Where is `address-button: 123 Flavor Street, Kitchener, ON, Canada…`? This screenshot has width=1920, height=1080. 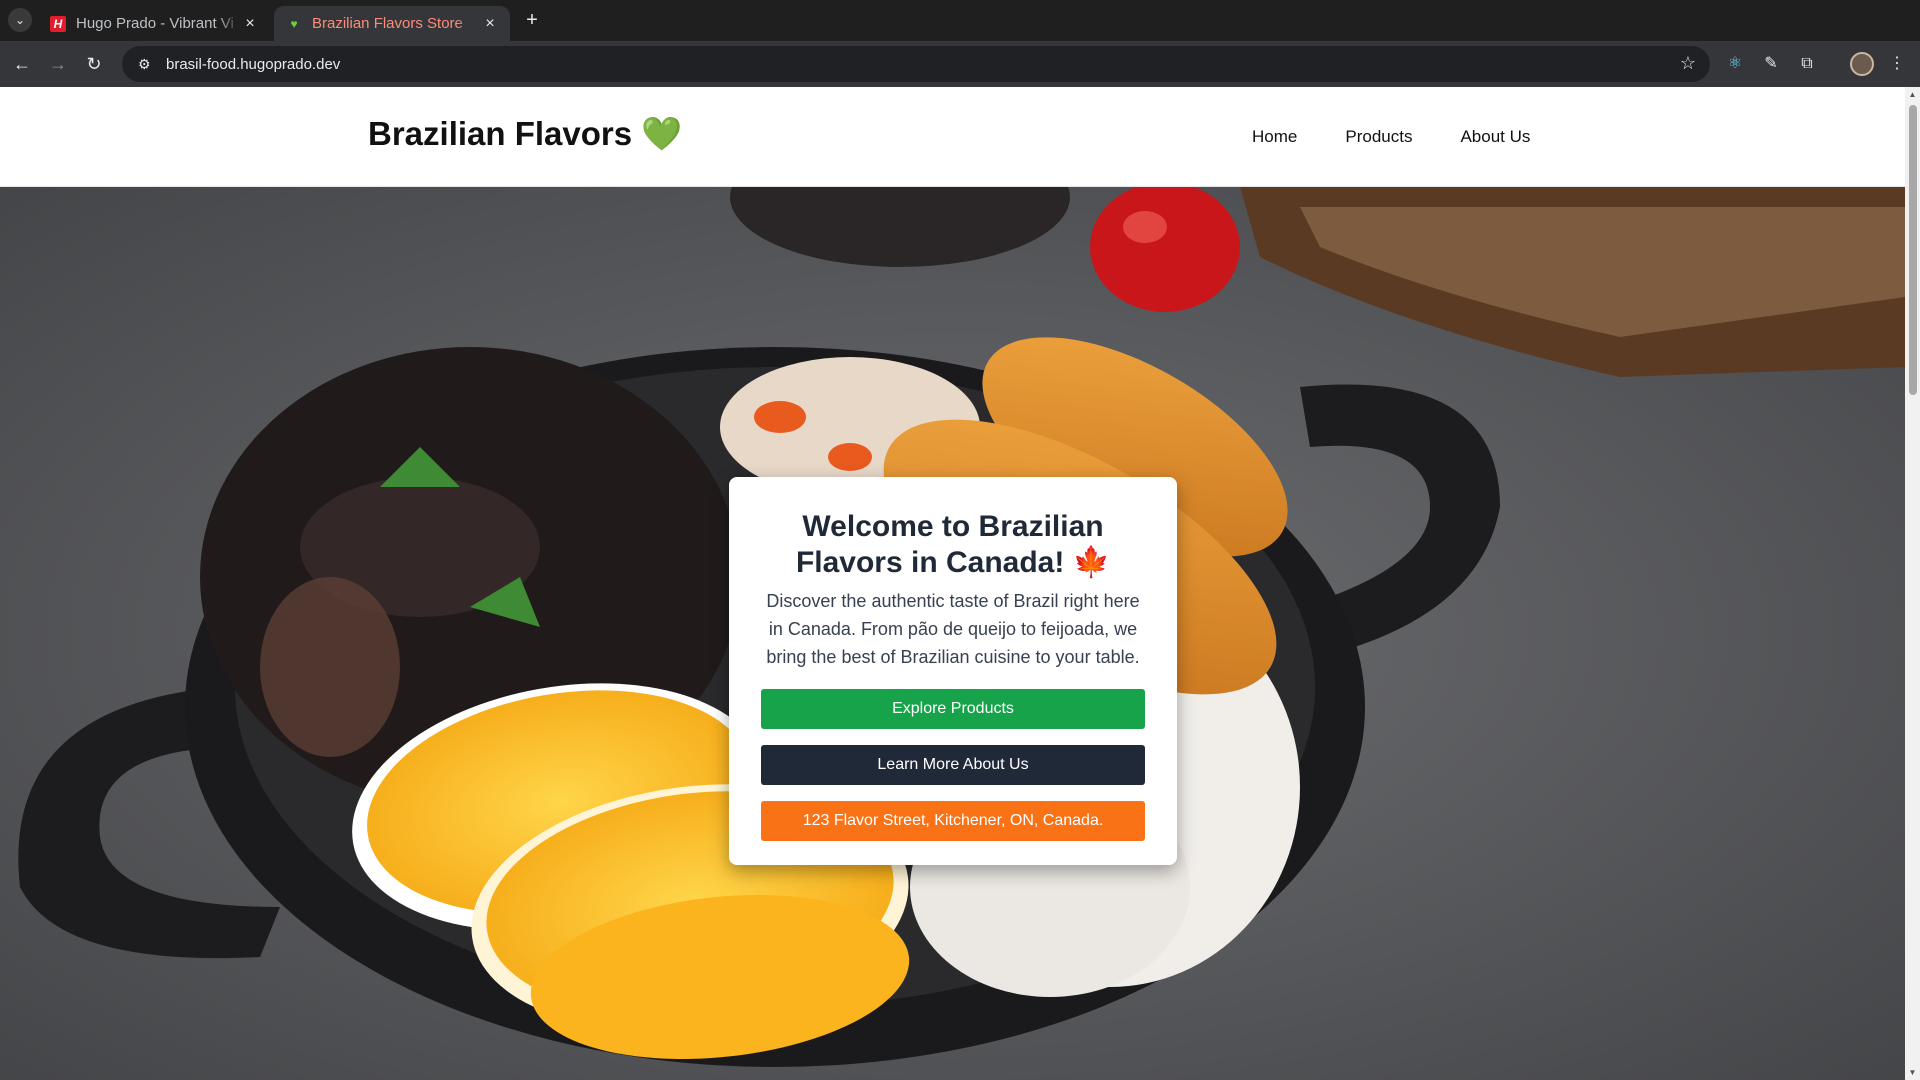
address-button: 123 Flavor Street, Kitchener, ON, Canada… is located at coordinates (953, 821).